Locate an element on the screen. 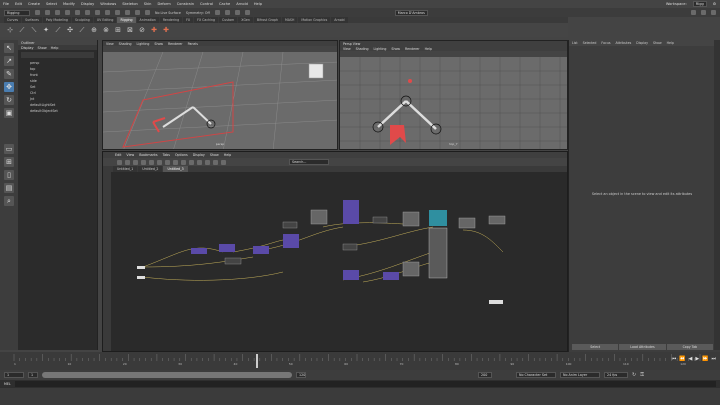 The width and height of the screenshot is (720, 405). menu-constrain: Constrain is located at coordinates (185, 4).